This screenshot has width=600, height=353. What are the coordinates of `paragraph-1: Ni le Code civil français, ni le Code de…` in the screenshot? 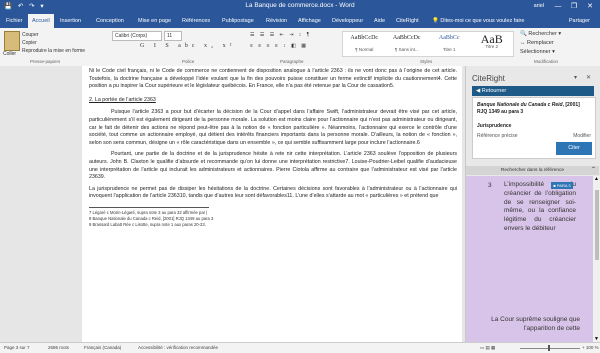 It's located at (273, 79).